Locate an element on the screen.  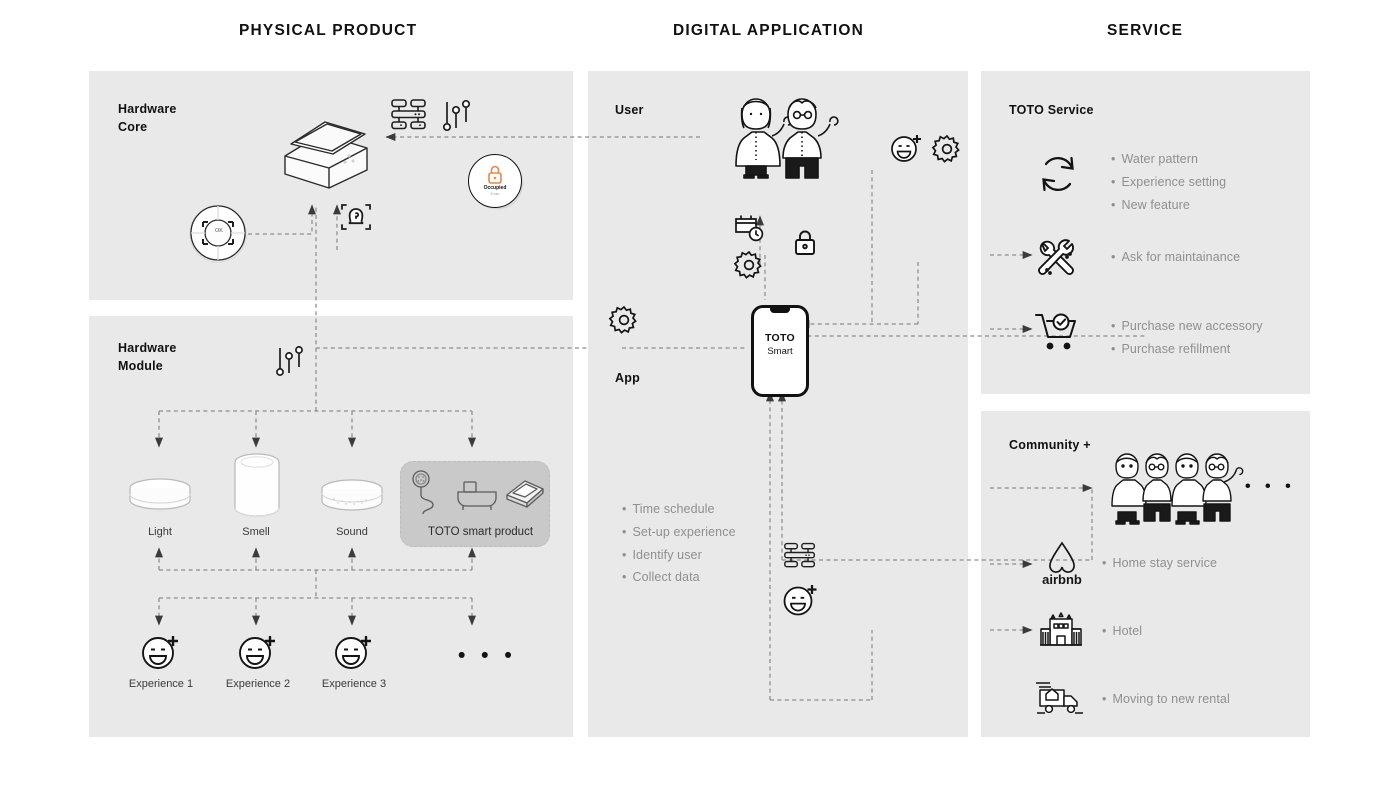
service-bullet: Purchase refillment is located at coordinates (1187, 349).